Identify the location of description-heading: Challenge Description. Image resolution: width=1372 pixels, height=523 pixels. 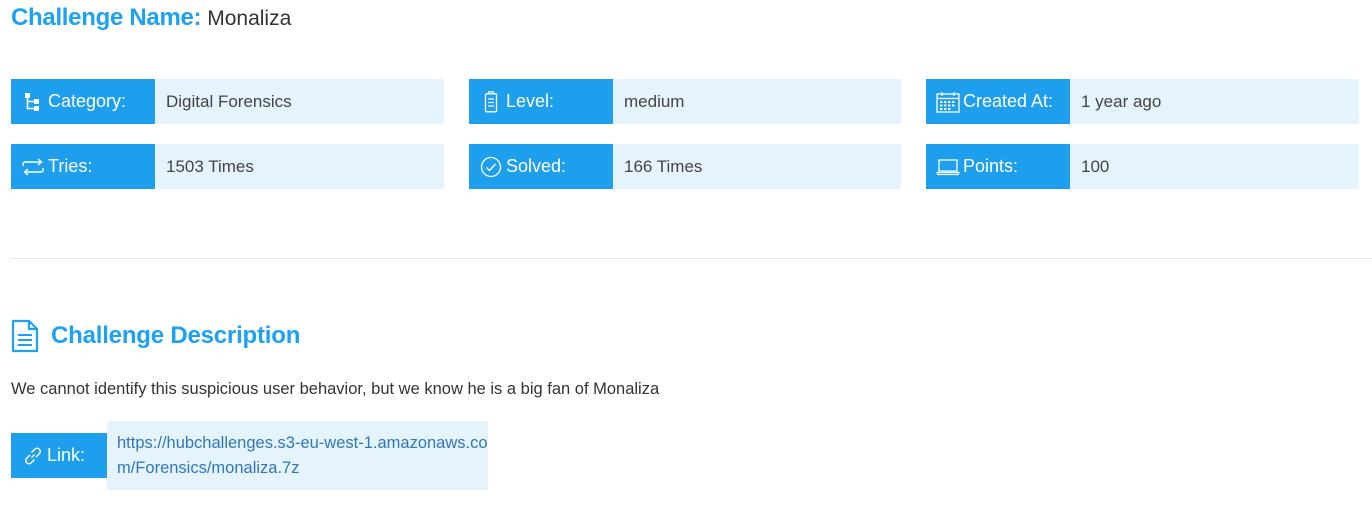
(155, 336).